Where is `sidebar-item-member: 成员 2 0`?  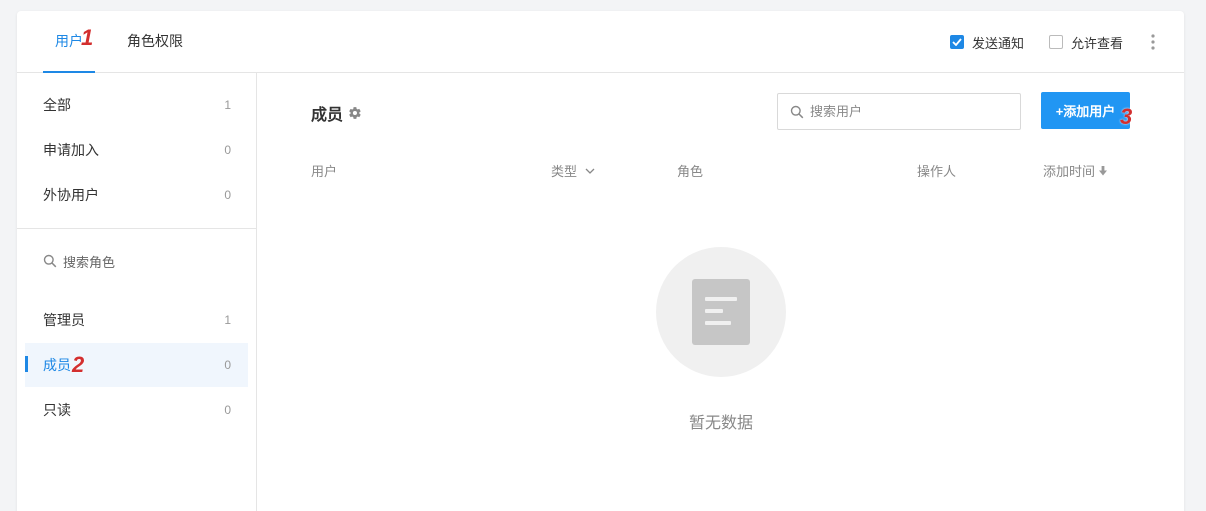
sidebar-item-member: 成员 2 0 is located at coordinates (136, 365).